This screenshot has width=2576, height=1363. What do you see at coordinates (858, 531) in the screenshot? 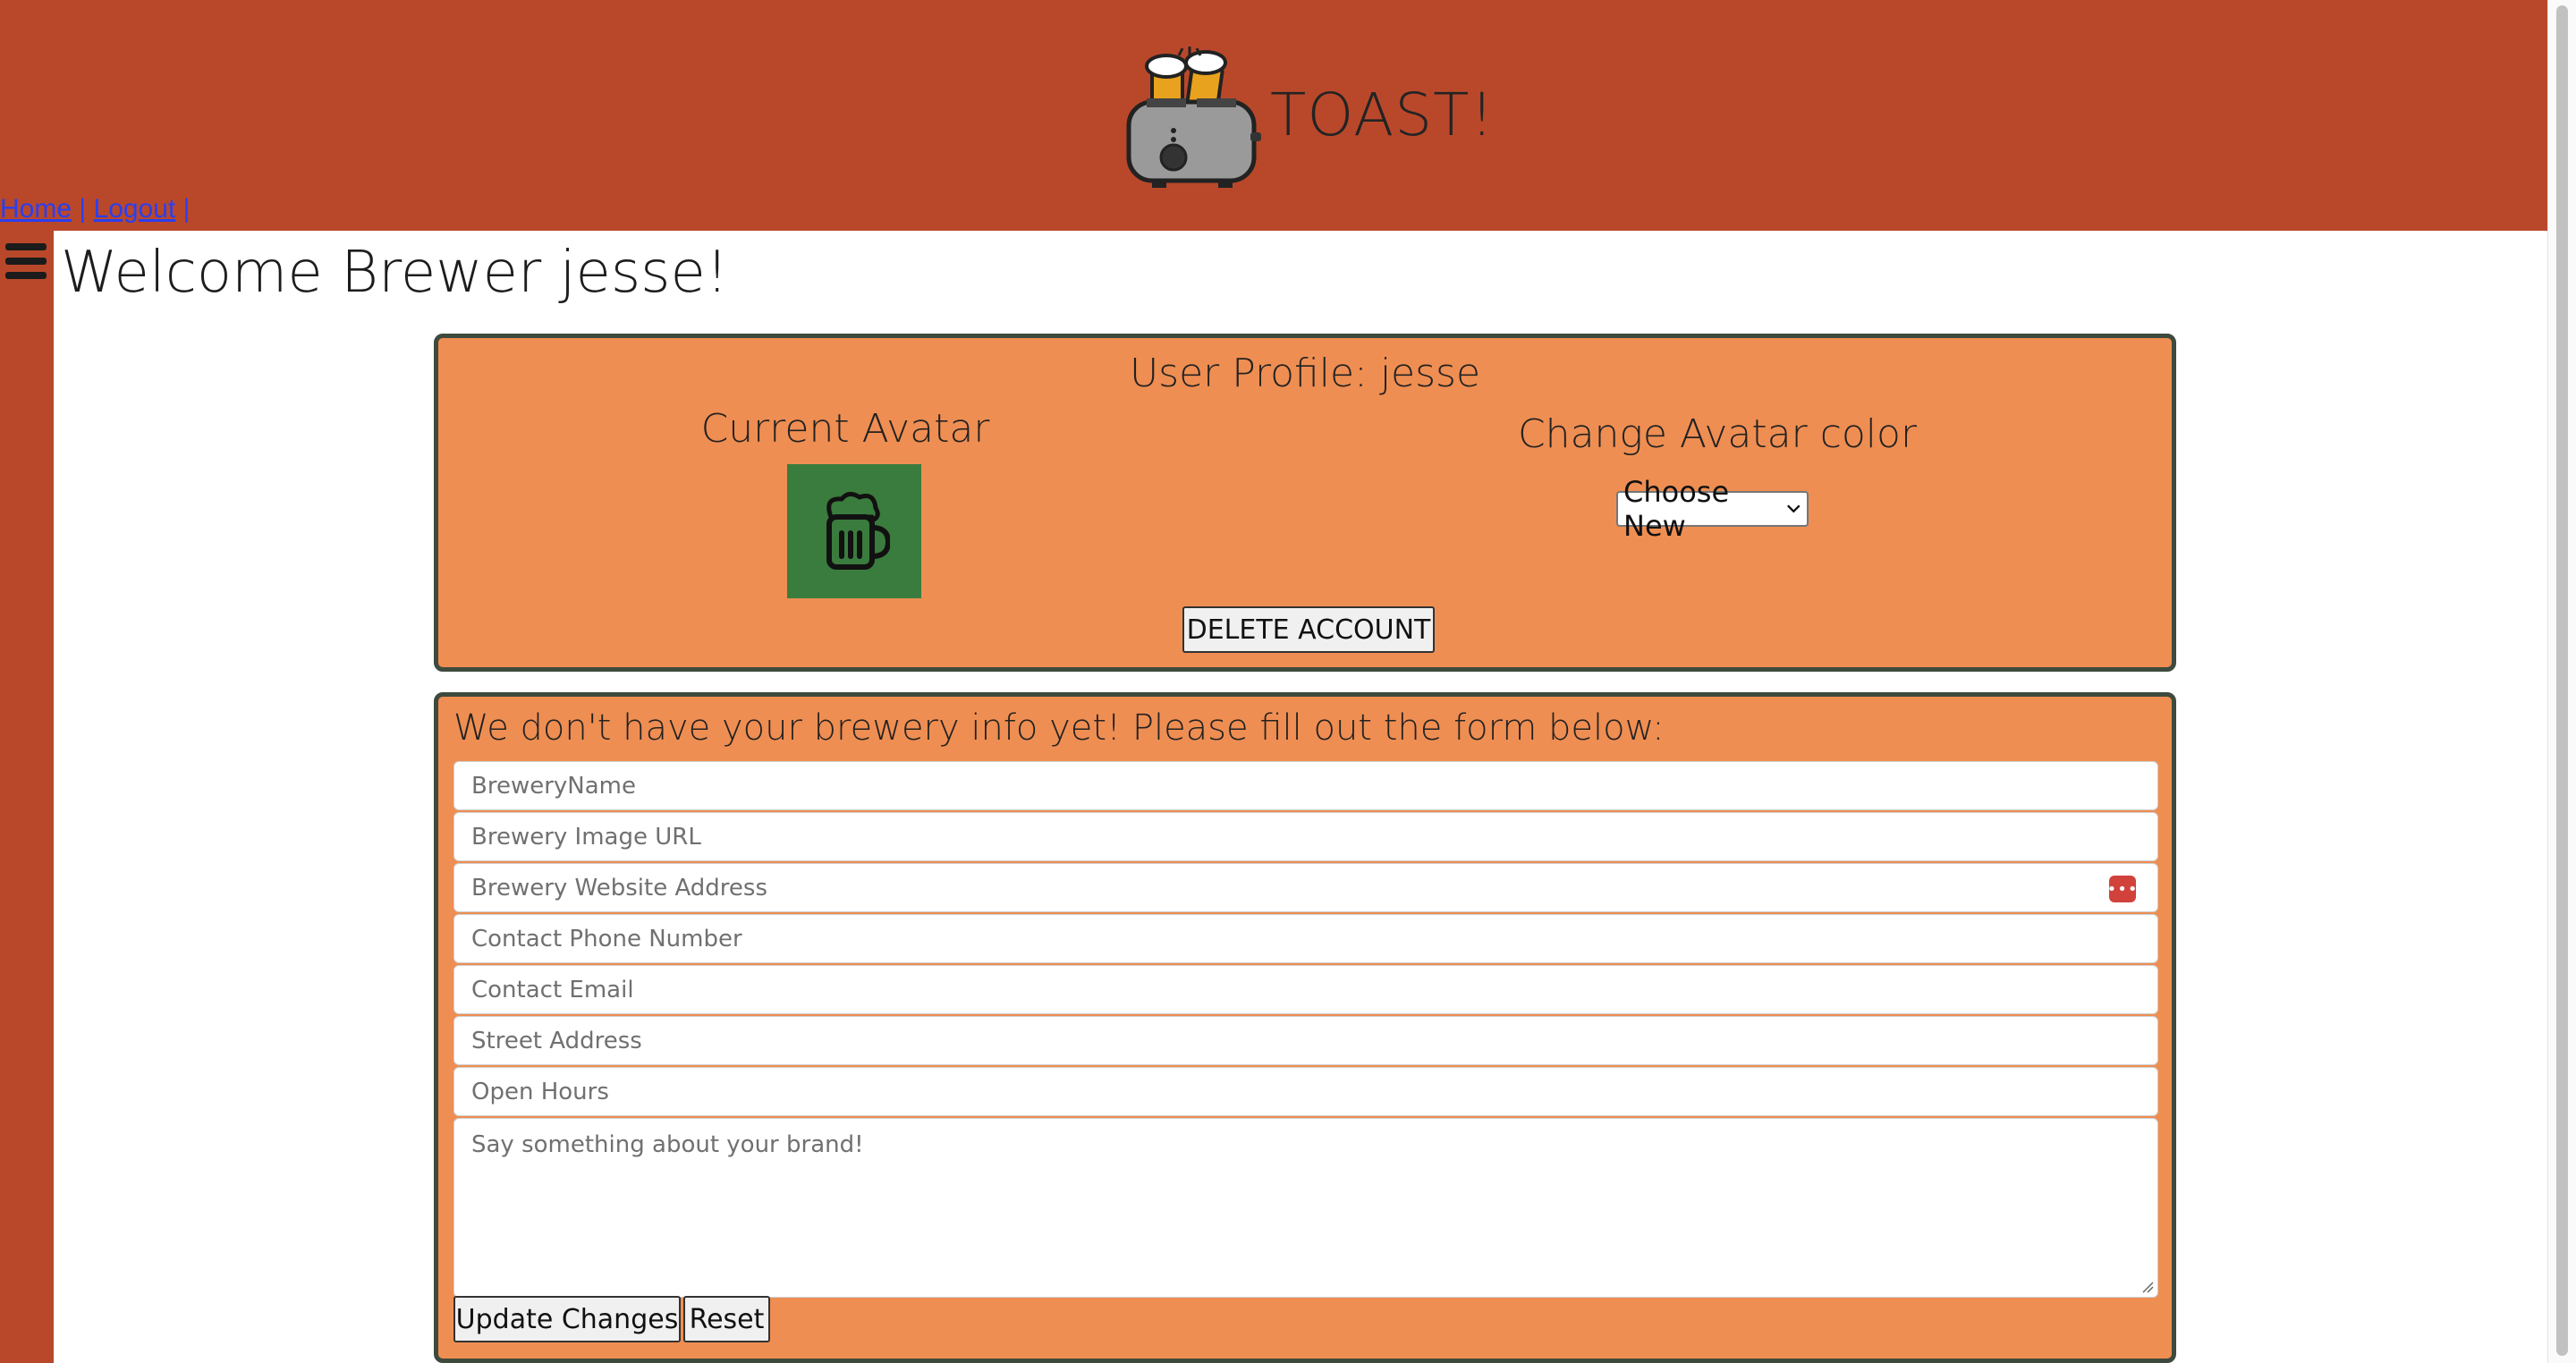
I see `beer-mug-icon` at bounding box center [858, 531].